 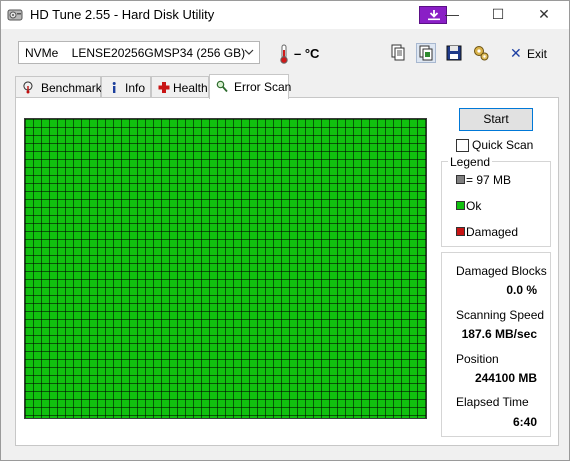 I want to click on copy-info-icon, so click(x=426, y=53).